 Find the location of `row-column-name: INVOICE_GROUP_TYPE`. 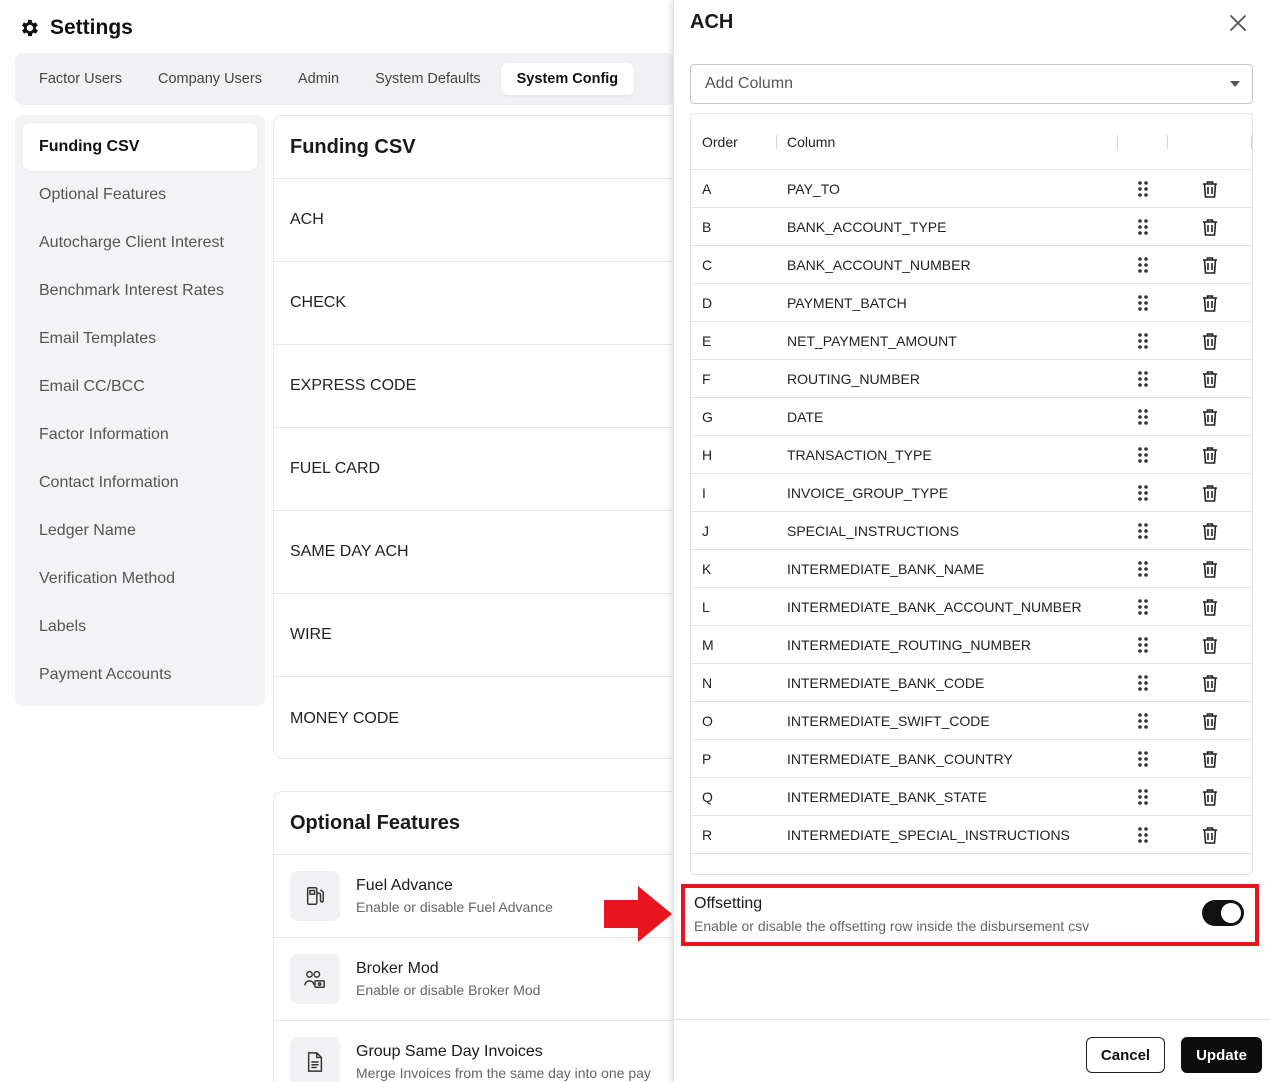

row-column-name: INVOICE_GROUP_TYPE is located at coordinates (868, 492).